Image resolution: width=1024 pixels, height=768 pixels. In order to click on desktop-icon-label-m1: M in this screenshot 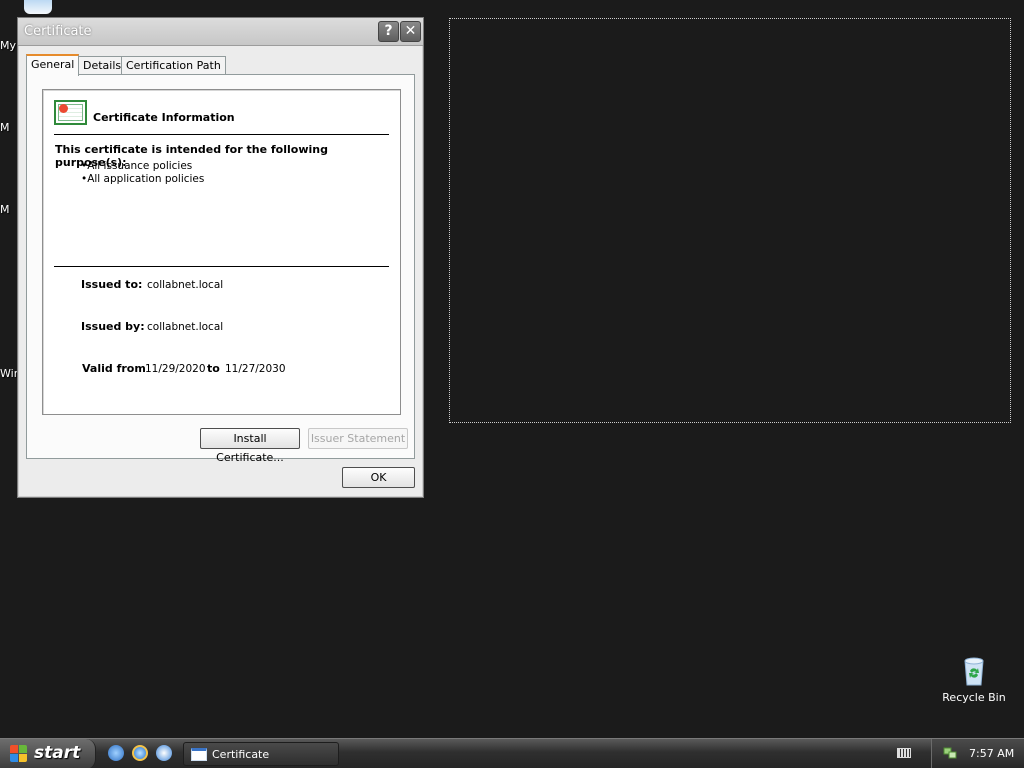, I will do `click(5, 127)`.